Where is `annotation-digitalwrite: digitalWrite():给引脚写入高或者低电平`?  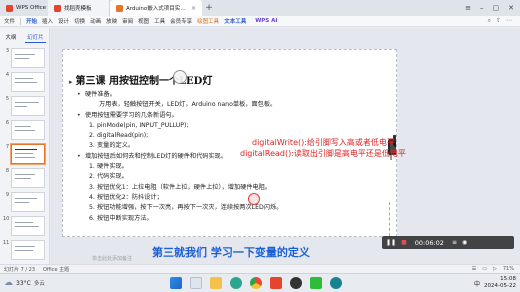
annotation-digitalwrite: digitalWrite():给引脚写入高或者低电平 is located at coordinates (323, 142).